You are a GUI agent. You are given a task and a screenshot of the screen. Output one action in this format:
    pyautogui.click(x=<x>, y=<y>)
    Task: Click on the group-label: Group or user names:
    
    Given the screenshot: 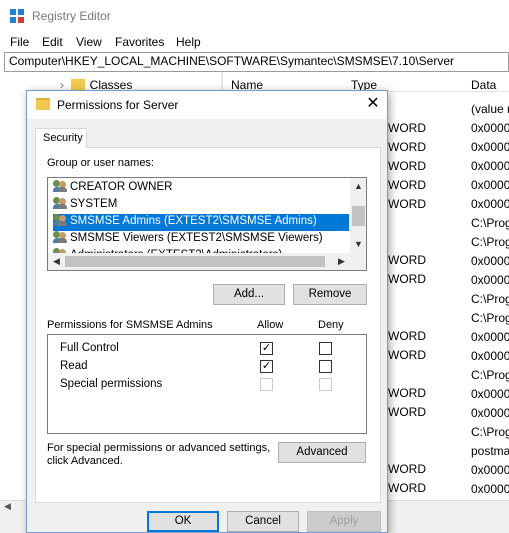 What is the action you would take?
    pyautogui.click(x=100, y=163)
    